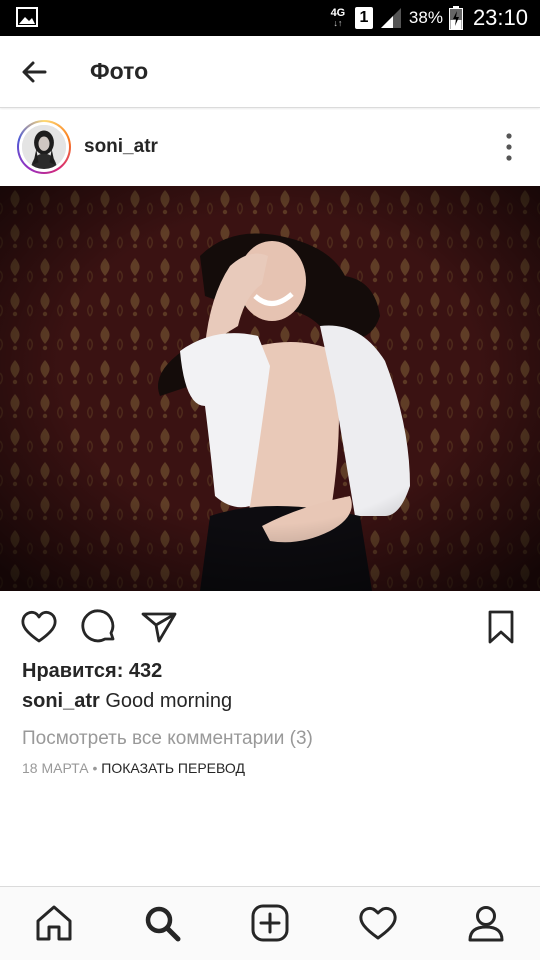  I want to click on gallery-notification-icon, so click(27, 17).